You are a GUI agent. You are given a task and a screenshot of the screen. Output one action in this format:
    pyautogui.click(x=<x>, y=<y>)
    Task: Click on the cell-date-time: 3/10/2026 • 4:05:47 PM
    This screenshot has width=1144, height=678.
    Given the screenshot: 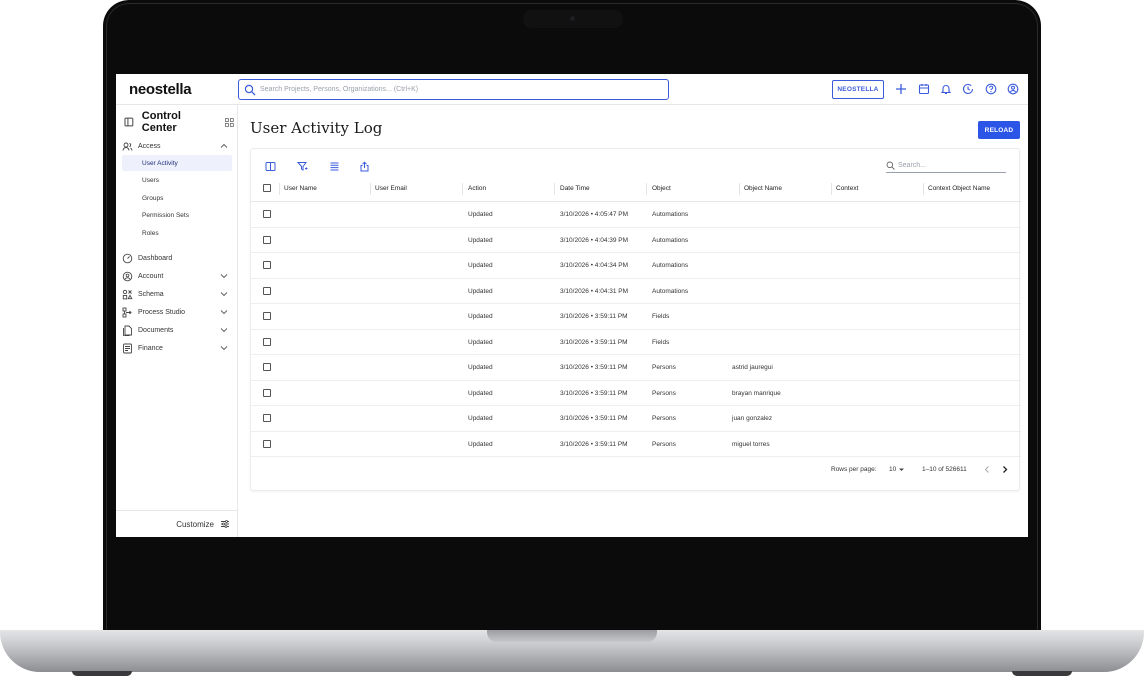 What is the action you would take?
    pyautogui.click(x=594, y=214)
    